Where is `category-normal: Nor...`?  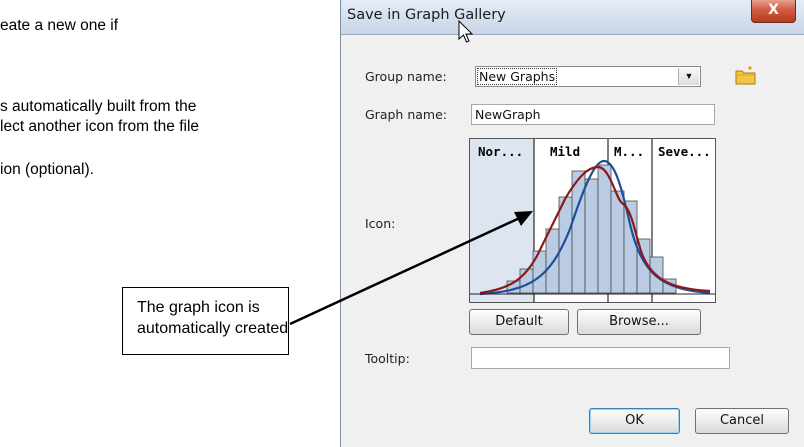
category-normal: Nor... is located at coordinates (500, 151).